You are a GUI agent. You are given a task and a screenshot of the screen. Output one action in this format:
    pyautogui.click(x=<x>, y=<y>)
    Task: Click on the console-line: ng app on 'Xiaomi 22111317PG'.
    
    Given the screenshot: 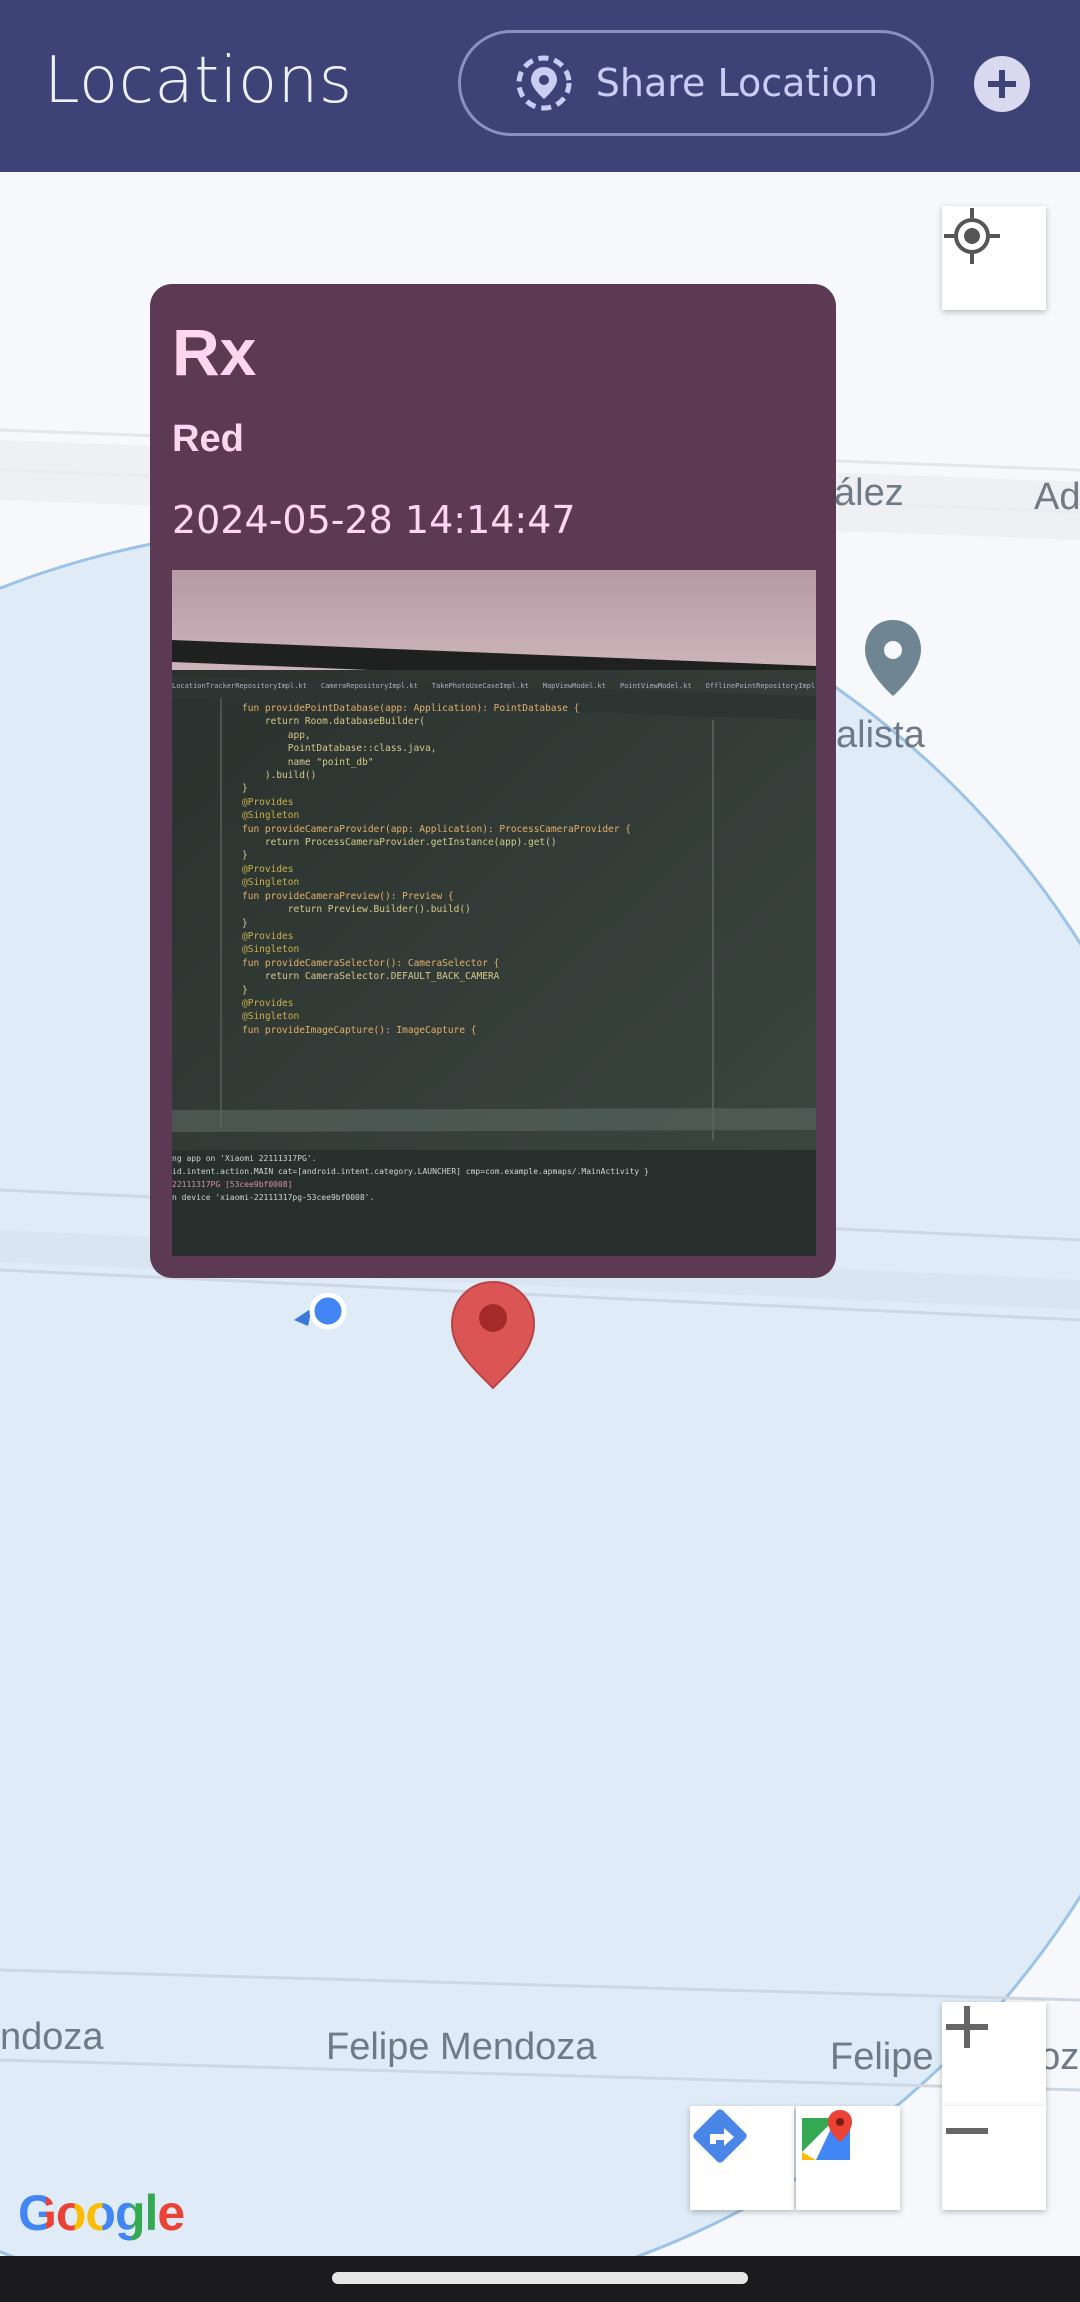 What is the action you would take?
    pyautogui.click(x=244, y=1158)
    